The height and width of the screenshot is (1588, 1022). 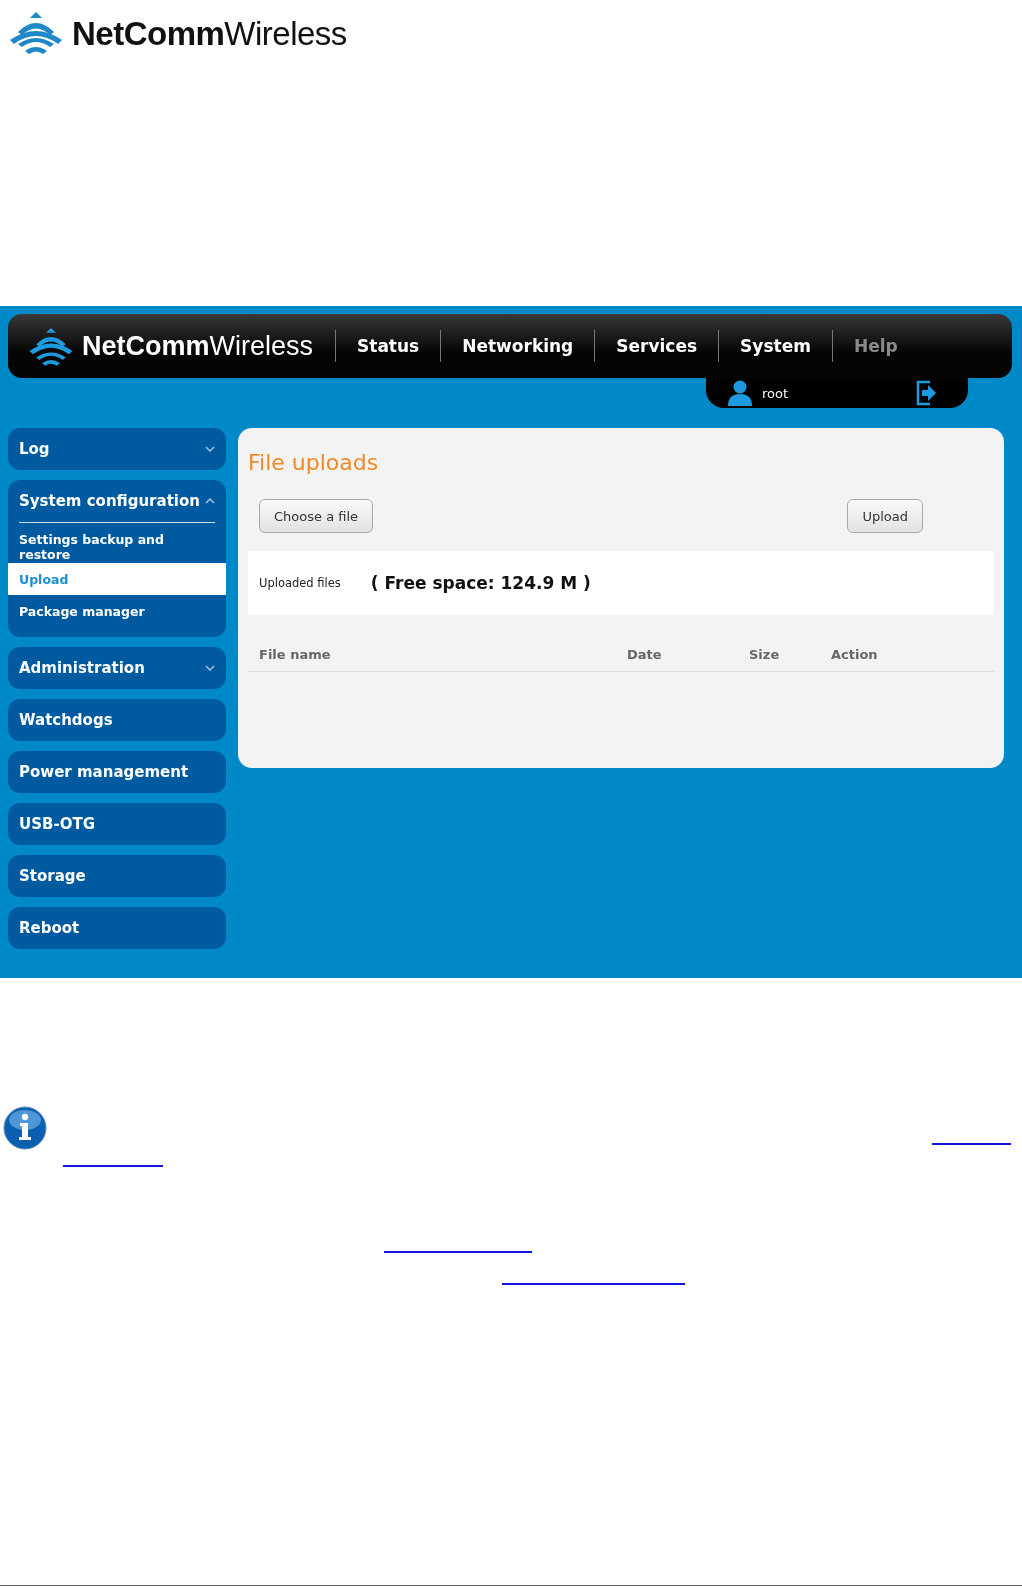 I want to click on free-space-text: ( Free space: 124.9 M ), so click(x=480, y=583).